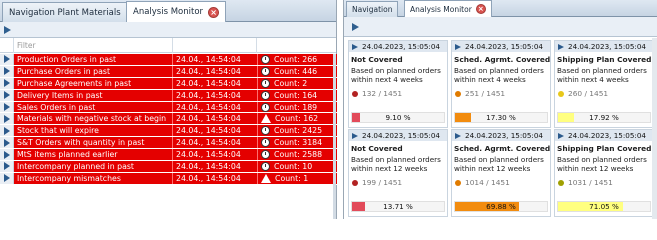 This screenshot has width=657, height=240. Describe the element at coordinates (296, 45) in the screenshot. I see `filter-count-input` at that location.